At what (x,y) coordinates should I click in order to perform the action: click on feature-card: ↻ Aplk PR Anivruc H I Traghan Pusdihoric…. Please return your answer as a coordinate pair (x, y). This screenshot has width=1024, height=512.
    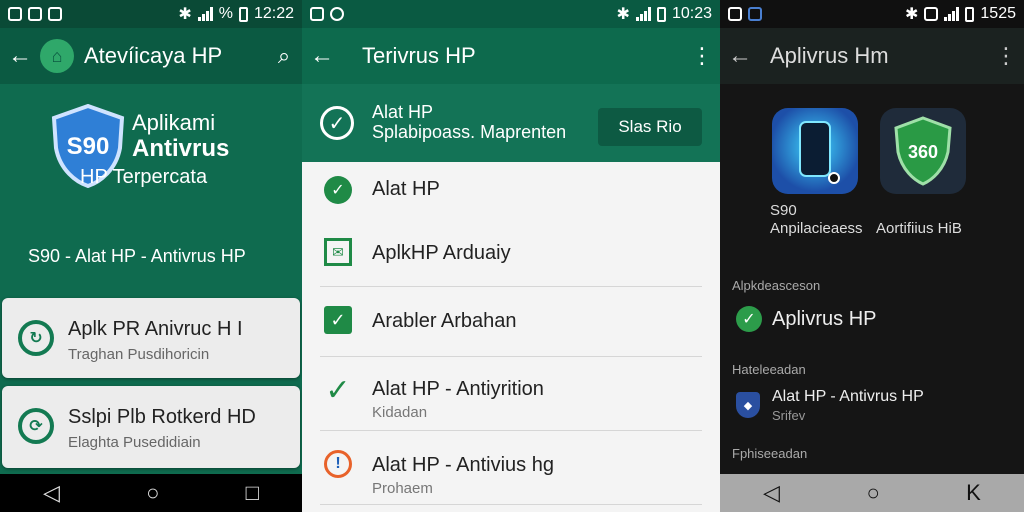
    Looking at the image, I should click on (151, 338).